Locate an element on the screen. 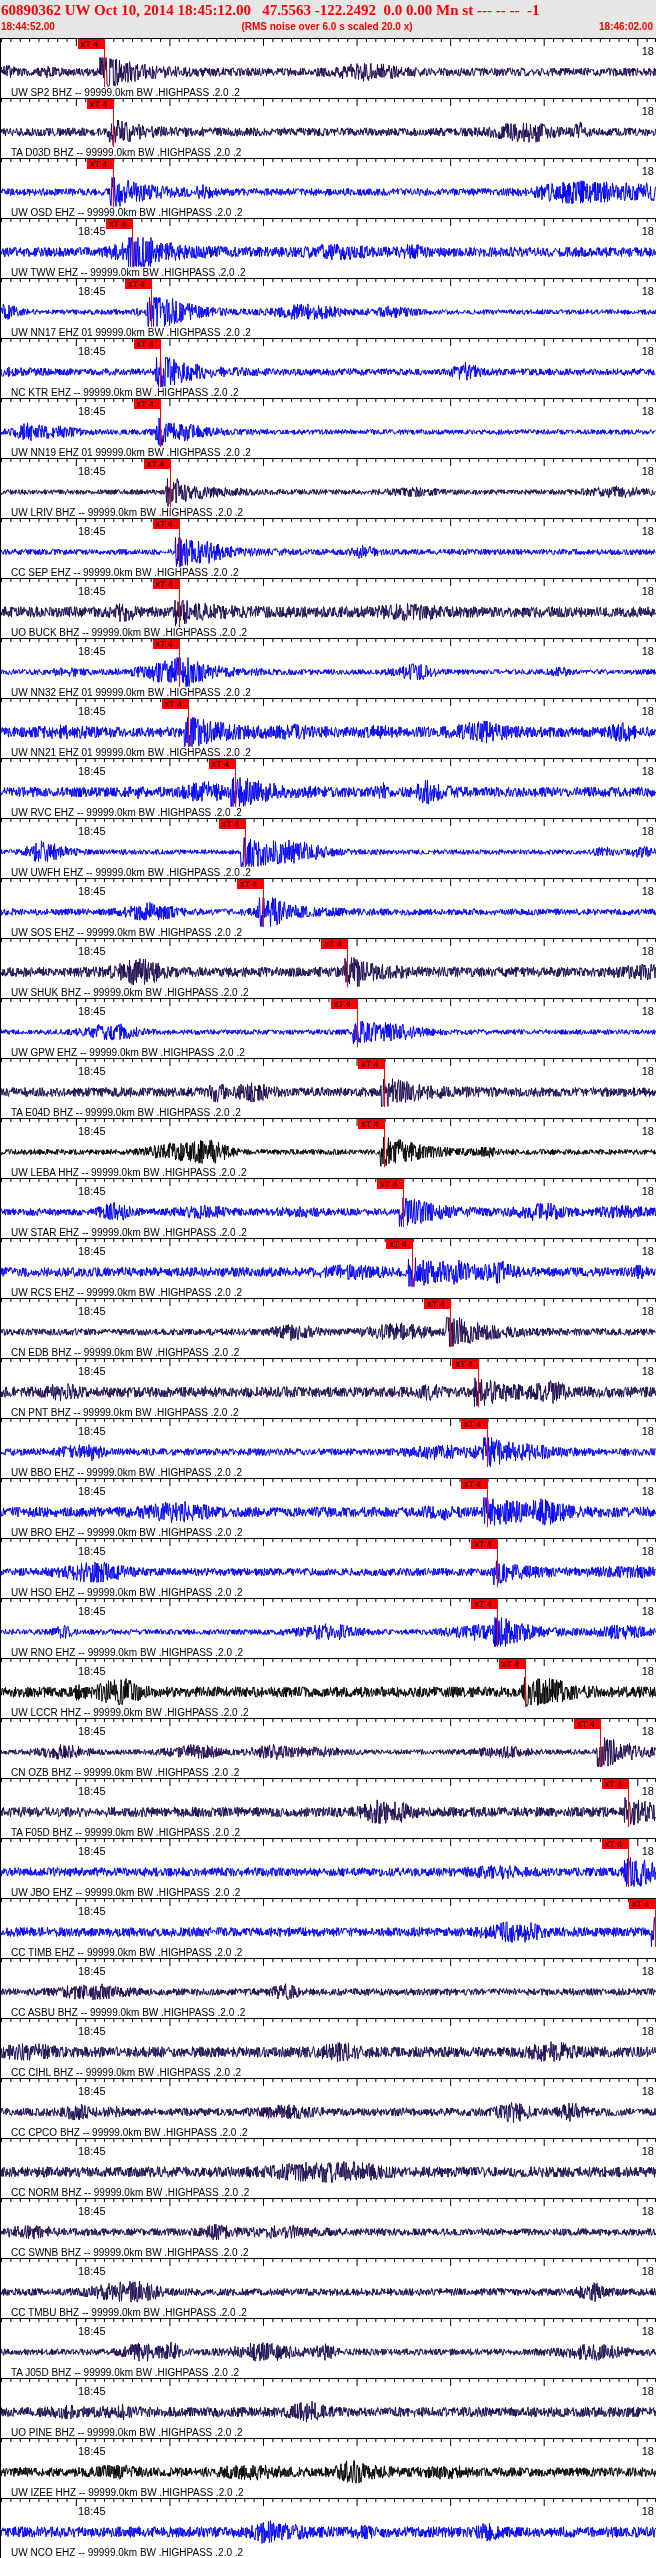 This screenshot has height=2558, width=656. start-time: 18:44:52.00 is located at coordinates (28, 27).